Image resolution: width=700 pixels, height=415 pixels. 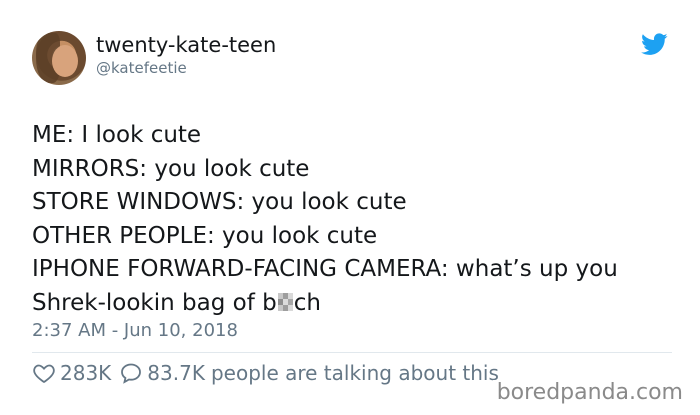 I want to click on like-button: 283K, so click(x=71, y=373).